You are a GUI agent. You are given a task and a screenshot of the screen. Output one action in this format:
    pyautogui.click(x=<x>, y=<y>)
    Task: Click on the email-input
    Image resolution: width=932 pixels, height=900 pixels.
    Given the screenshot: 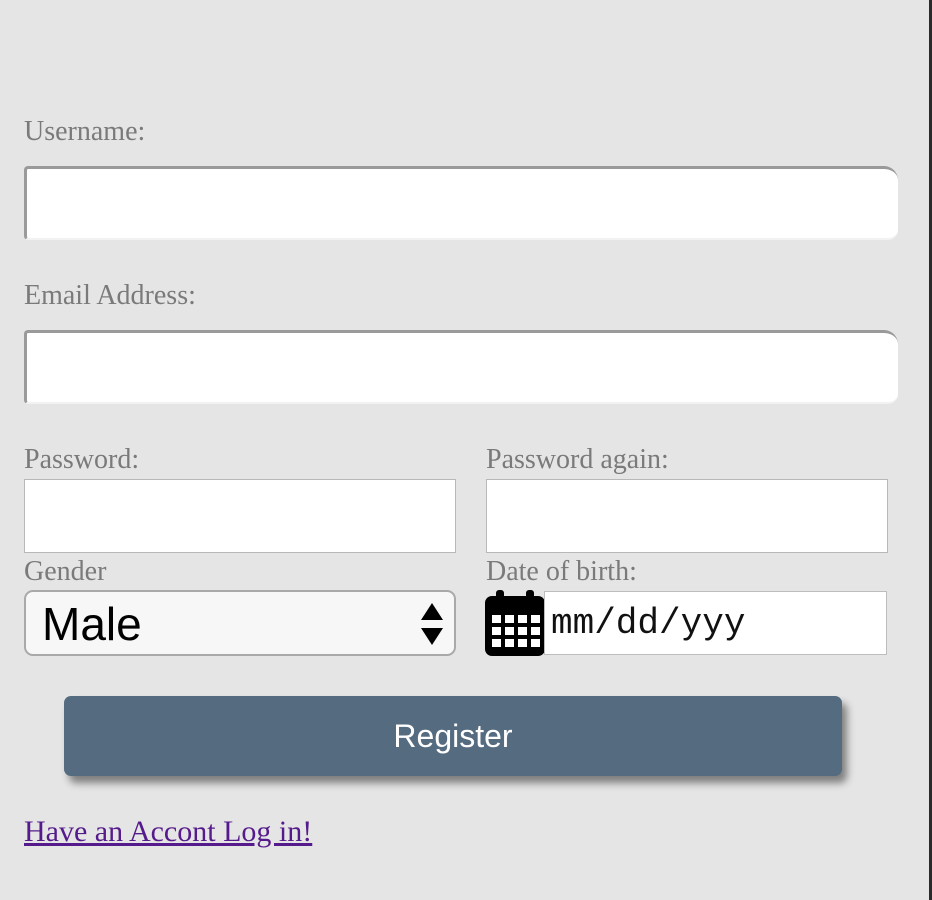 What is the action you would take?
    pyautogui.click(x=461, y=367)
    